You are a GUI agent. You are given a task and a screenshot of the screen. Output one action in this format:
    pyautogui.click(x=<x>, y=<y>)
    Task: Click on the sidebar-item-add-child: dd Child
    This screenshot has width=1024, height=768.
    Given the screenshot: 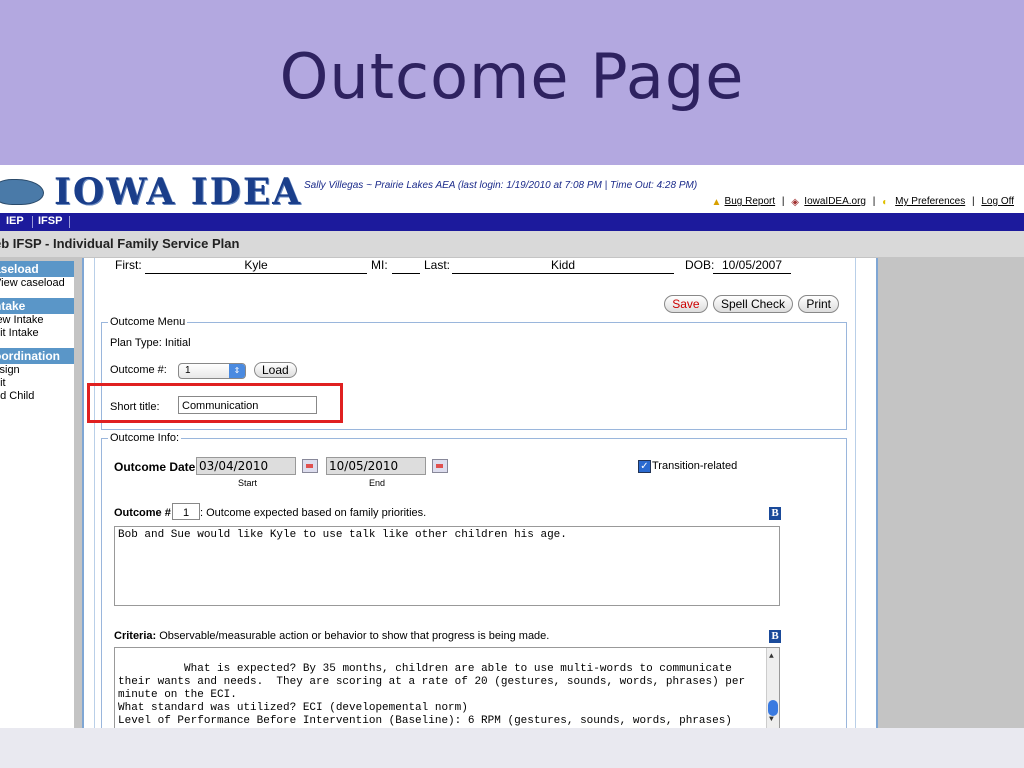 What is the action you would take?
    pyautogui.click(x=37, y=396)
    